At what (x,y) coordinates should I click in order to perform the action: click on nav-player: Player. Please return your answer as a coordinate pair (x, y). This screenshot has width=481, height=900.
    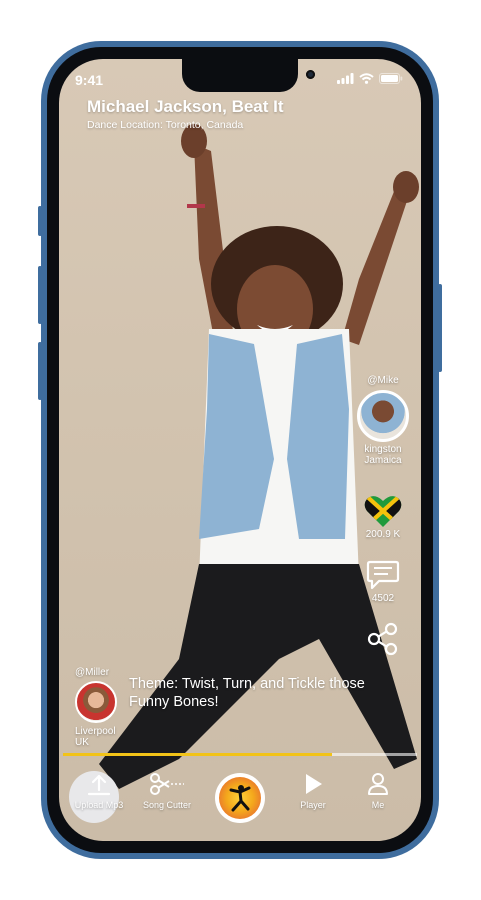
    Looking at the image, I should click on (313, 791).